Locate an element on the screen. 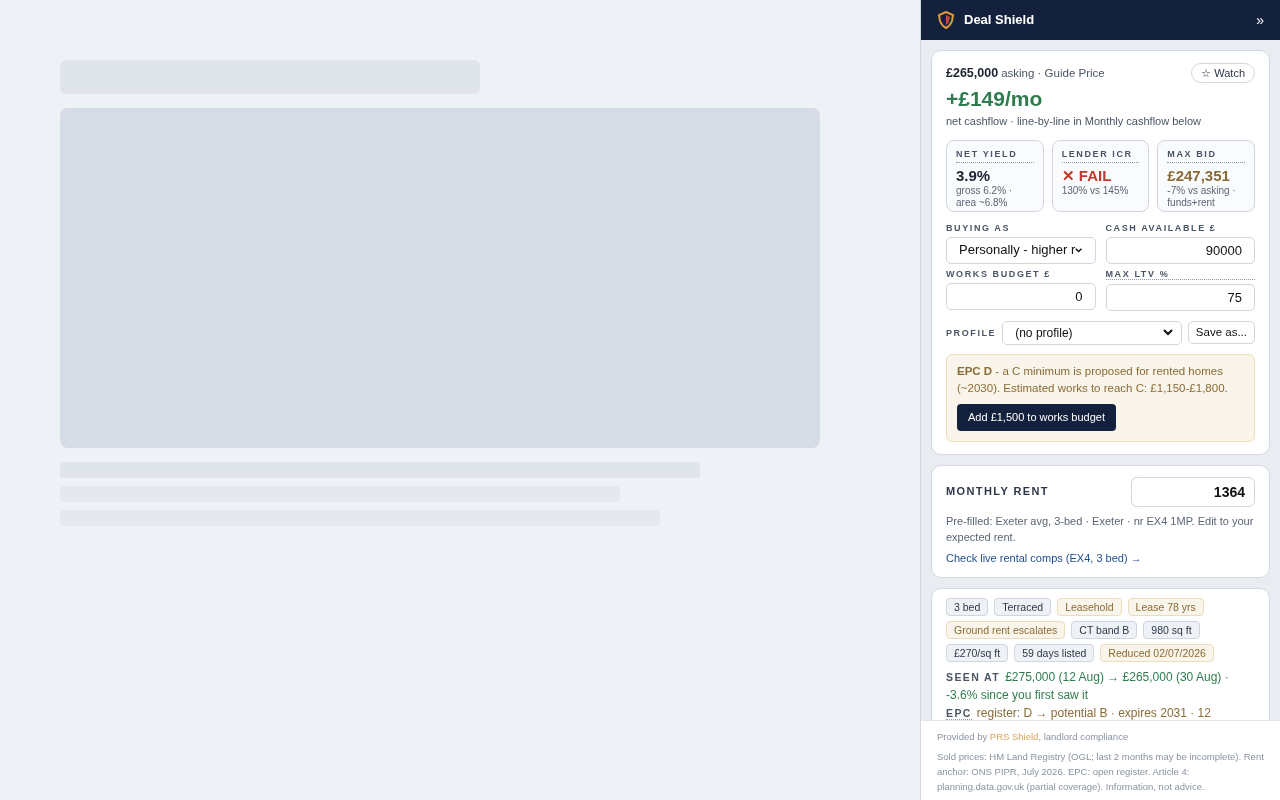 The width and height of the screenshot is (1280, 800). metric-note: -7% vs asking · funds+rent is located at coordinates (1202, 196).